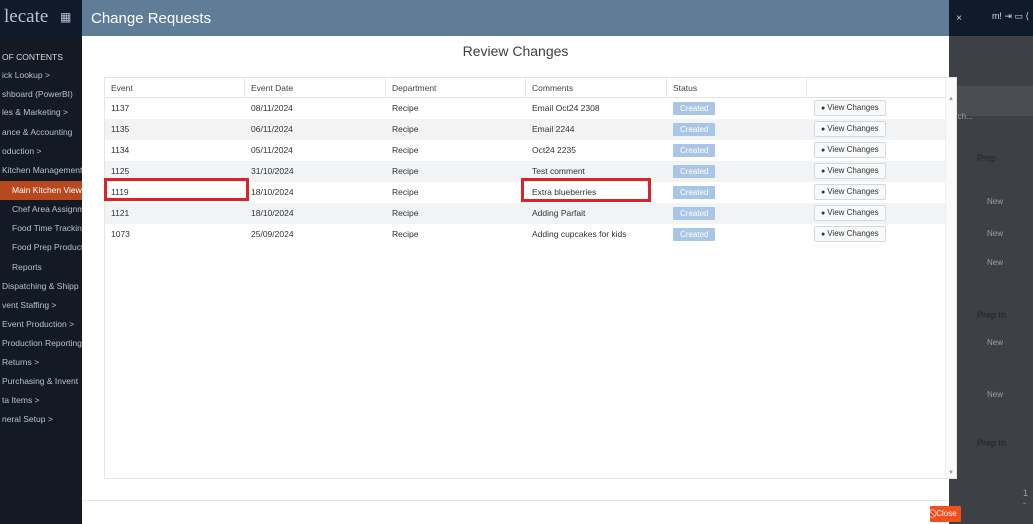 The height and width of the screenshot is (524, 1033). I want to click on column-header: Comments, so click(596, 88).